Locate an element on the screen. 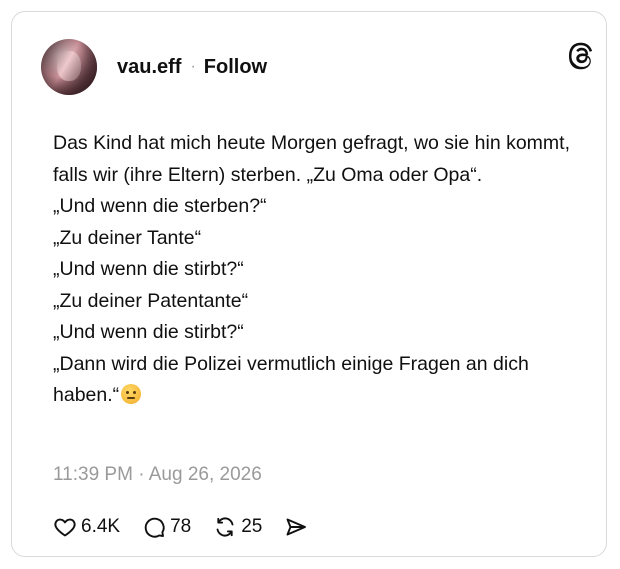  avatar-hair is located at coordinates (69, 67).